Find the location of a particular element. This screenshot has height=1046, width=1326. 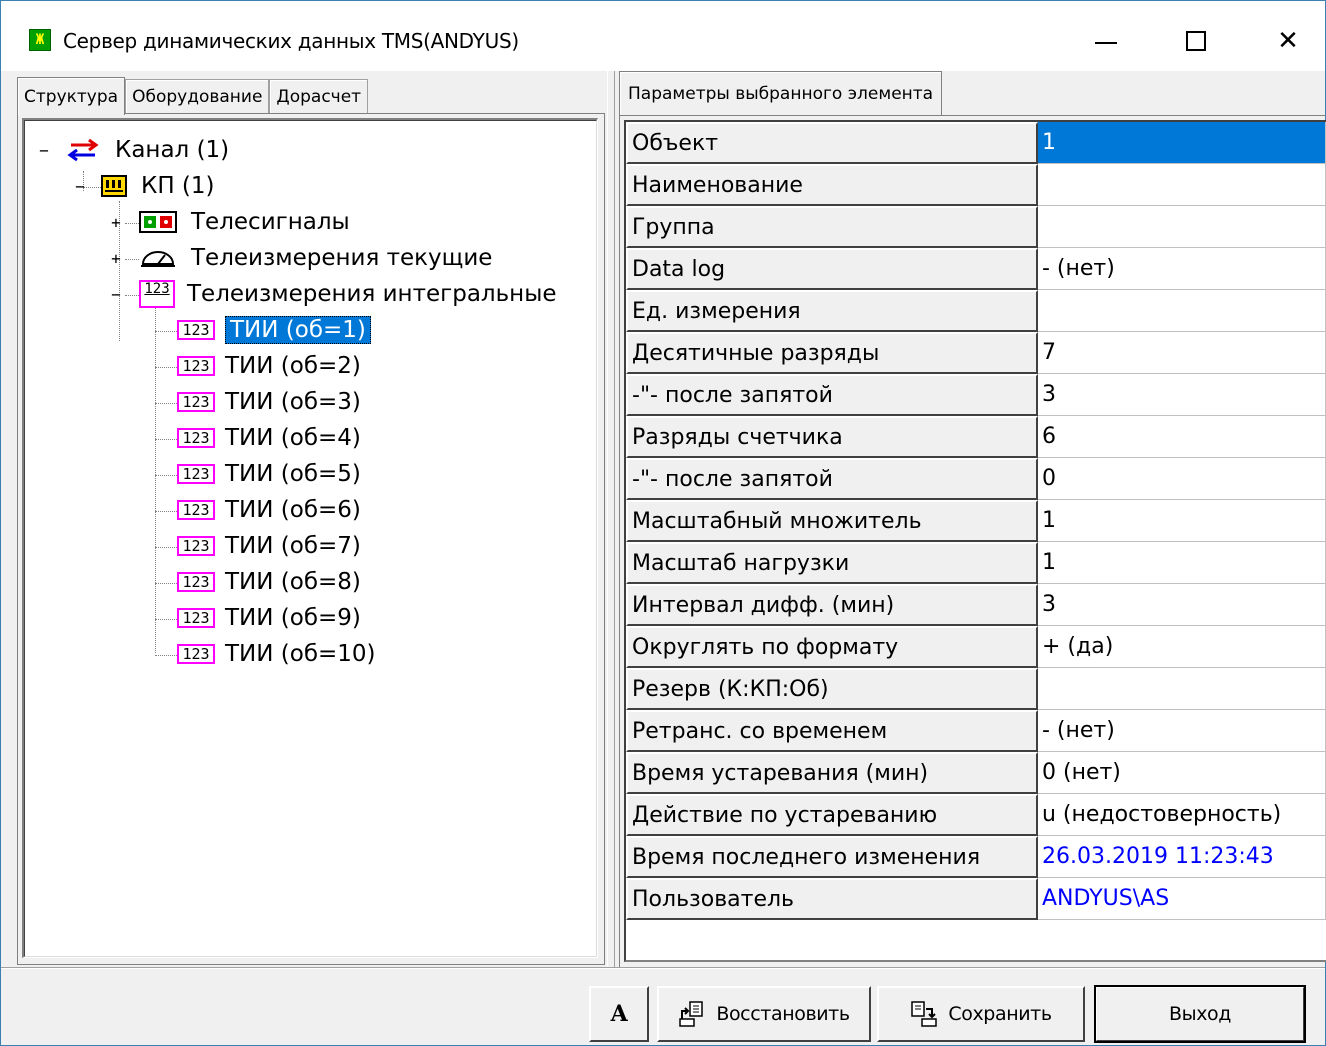

tree-item-tii: 123 ТИИ (об=4) is located at coordinates (269, 438).